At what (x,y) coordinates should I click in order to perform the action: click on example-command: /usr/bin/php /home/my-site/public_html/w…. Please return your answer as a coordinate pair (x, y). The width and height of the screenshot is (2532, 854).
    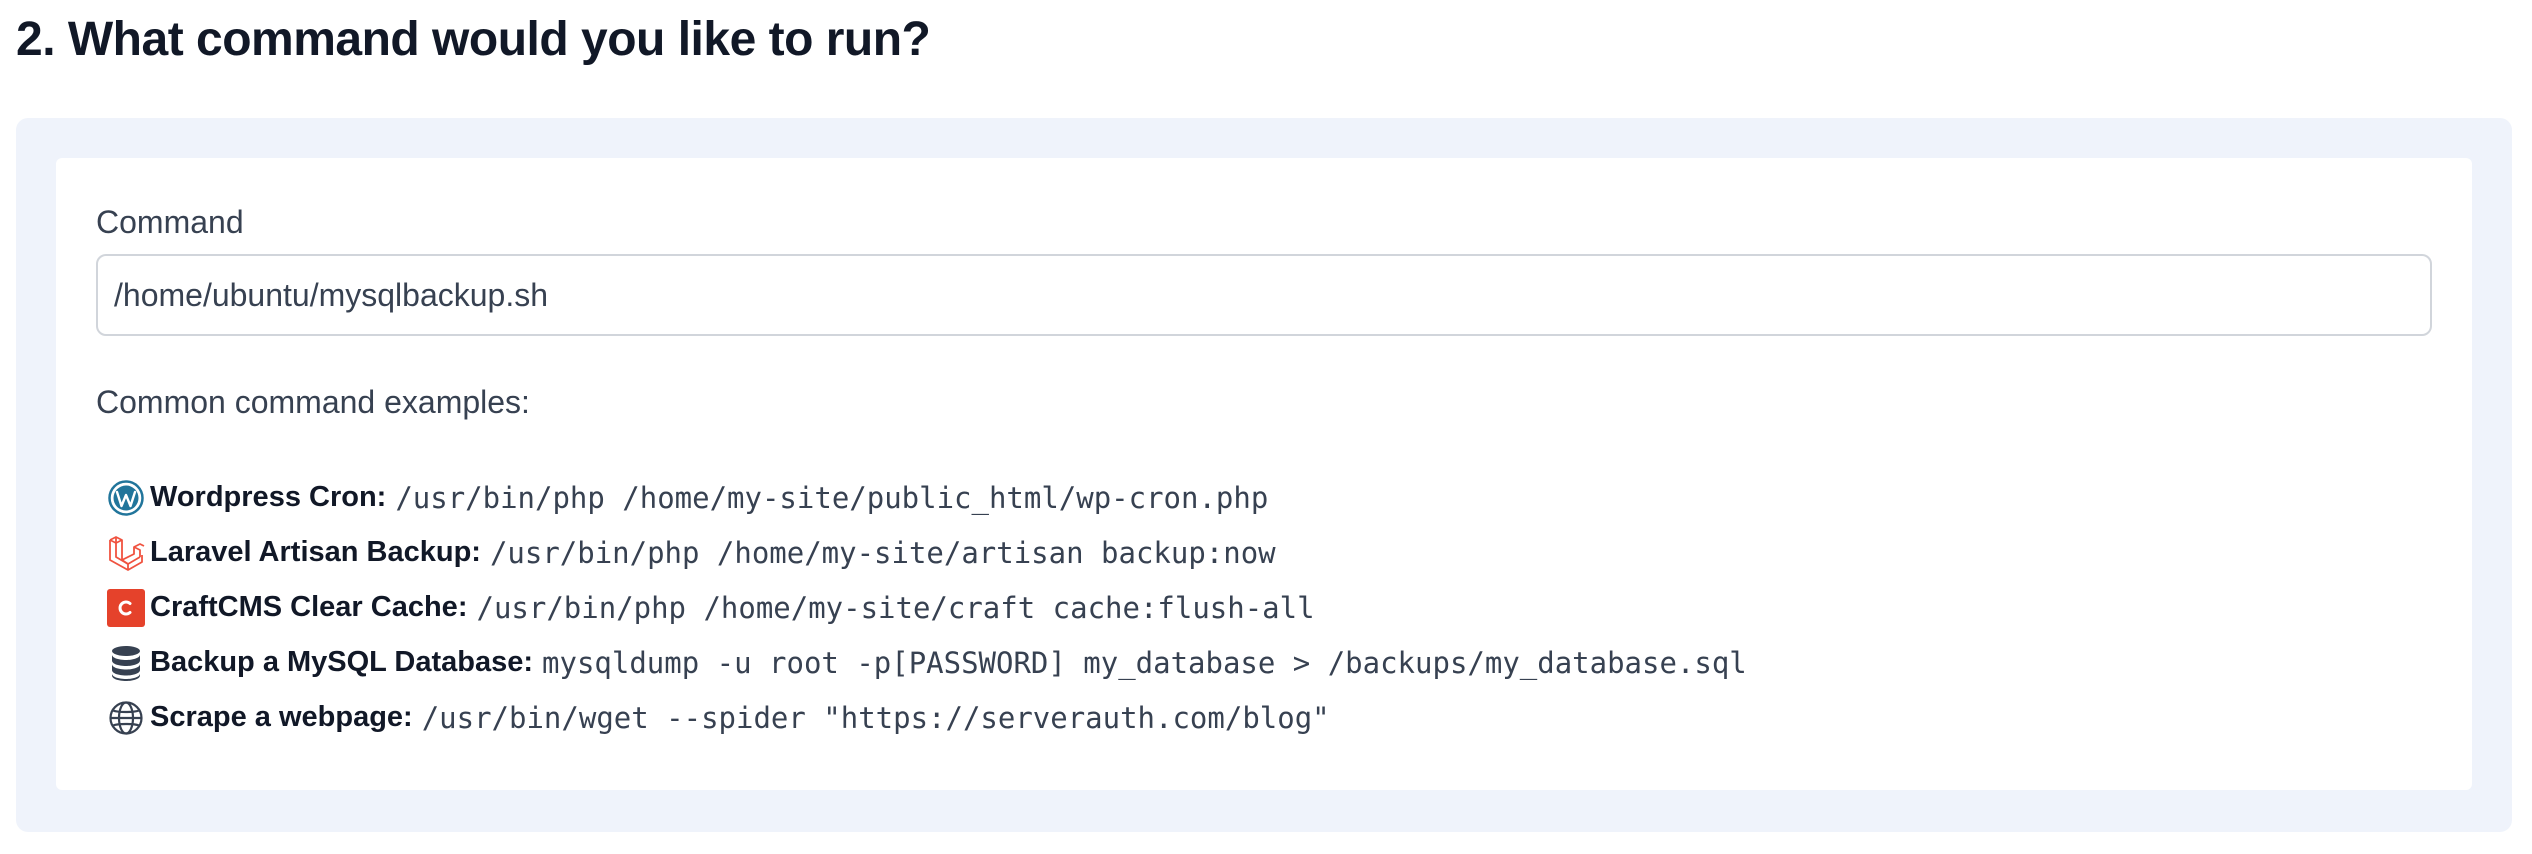
    Looking at the image, I should click on (832, 497).